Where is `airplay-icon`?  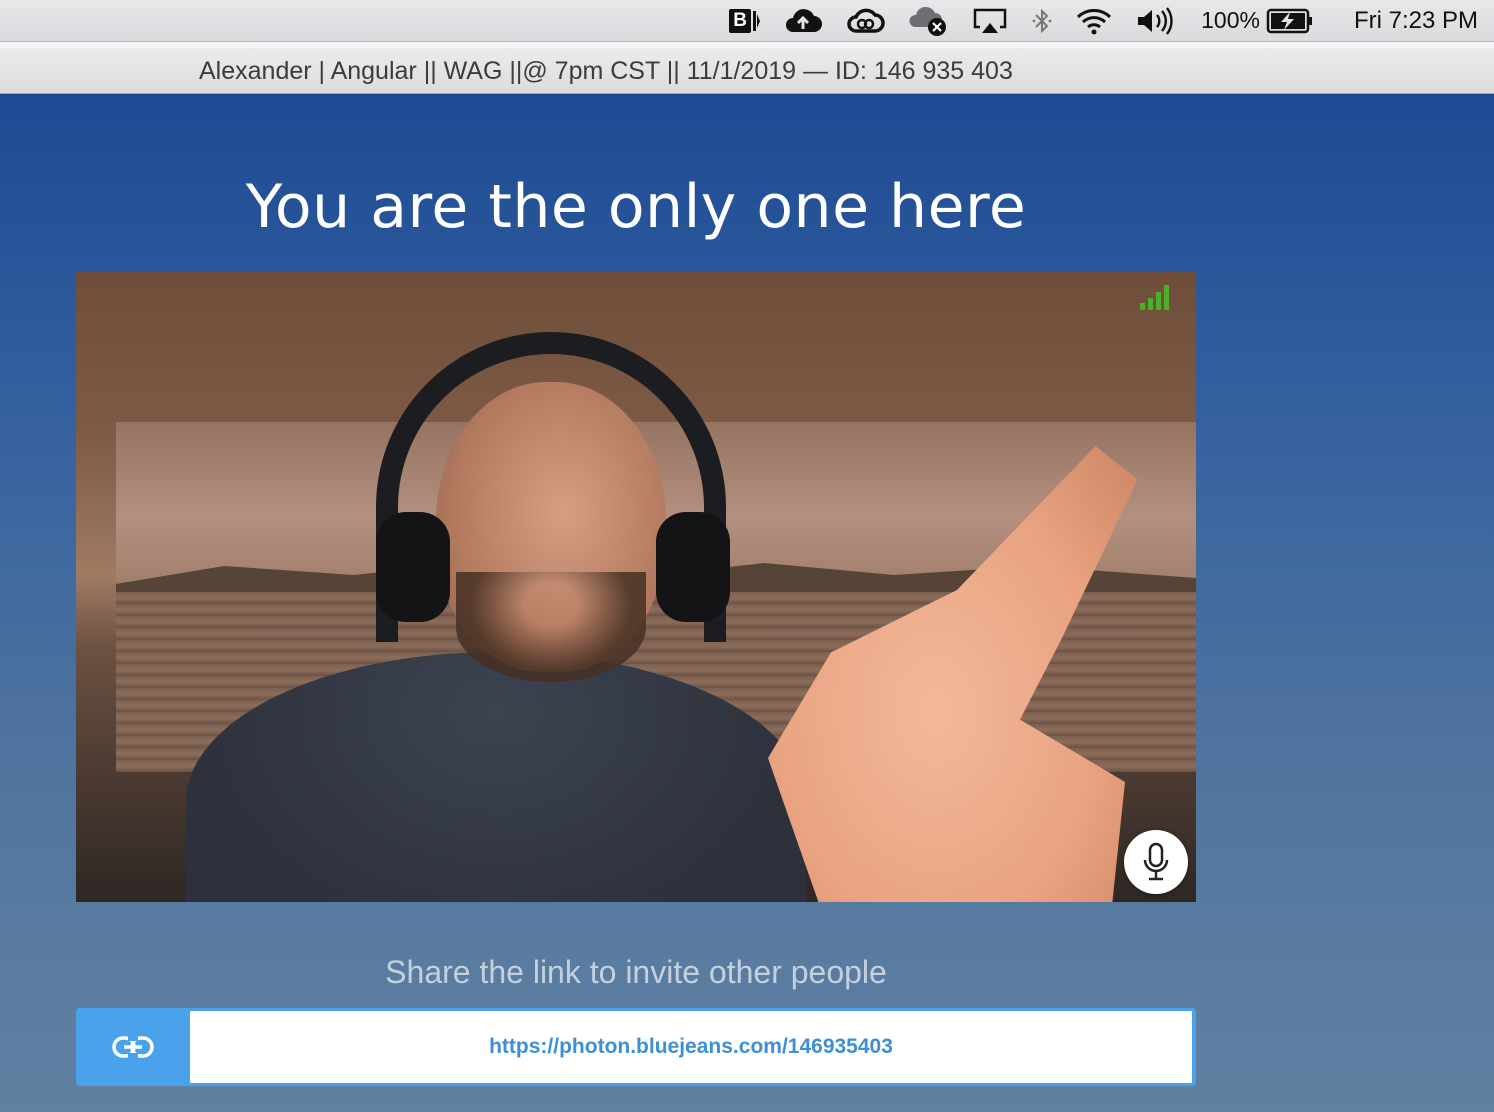 airplay-icon is located at coordinates (990, 21).